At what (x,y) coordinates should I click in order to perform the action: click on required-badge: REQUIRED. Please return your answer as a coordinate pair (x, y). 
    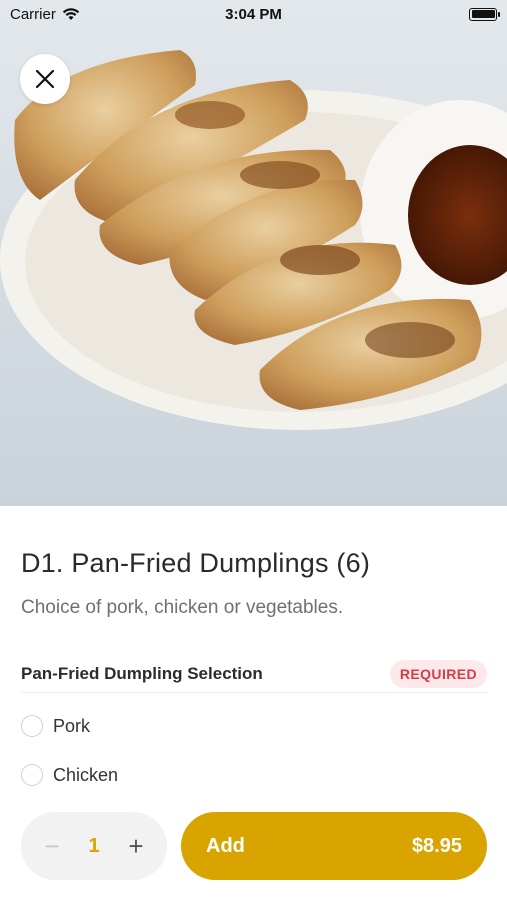
    Looking at the image, I should click on (438, 674).